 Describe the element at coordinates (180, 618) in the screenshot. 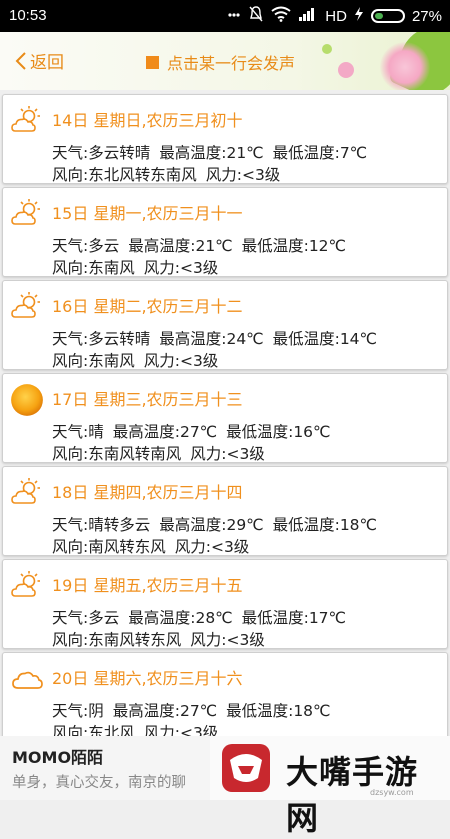

I see `high-temp: 最高温度:28℃` at that location.